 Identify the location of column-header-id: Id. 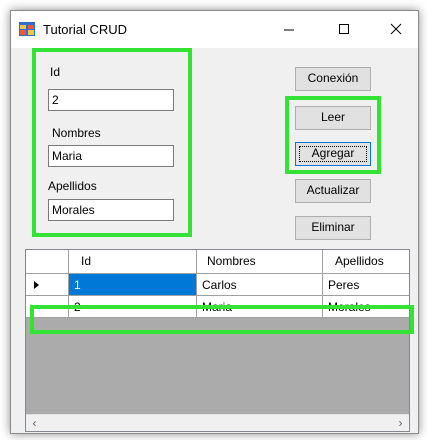
(133, 262).